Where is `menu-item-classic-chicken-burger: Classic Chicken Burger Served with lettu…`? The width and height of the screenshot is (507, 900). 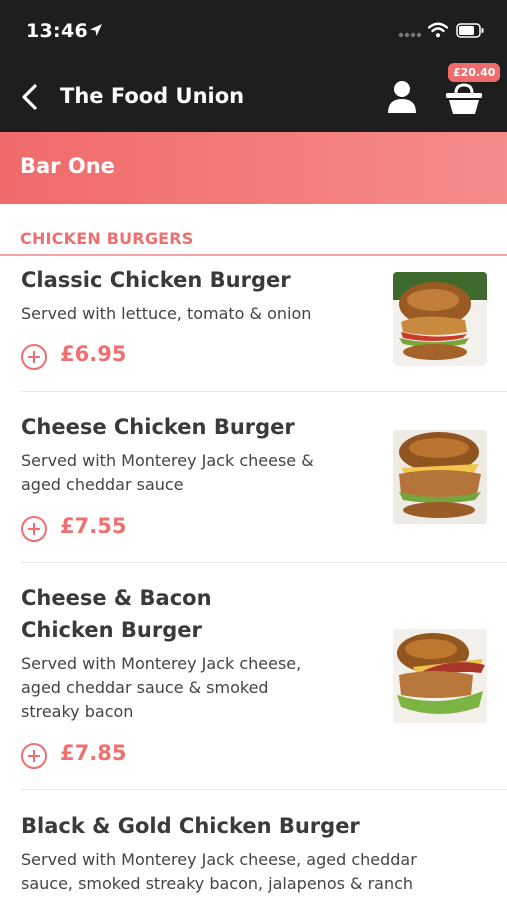 menu-item-classic-chicken-burger: Classic Chicken Burger Served with lettu… is located at coordinates (253, 327).